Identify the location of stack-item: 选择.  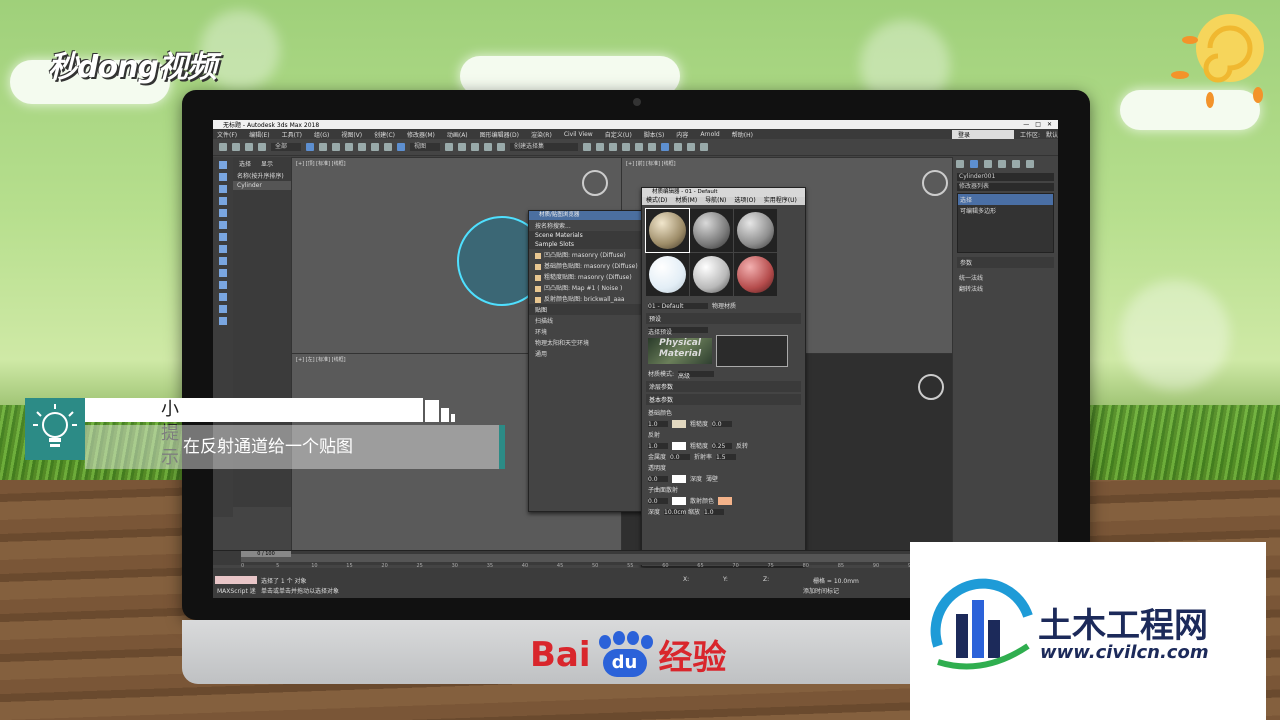
(1005, 199).